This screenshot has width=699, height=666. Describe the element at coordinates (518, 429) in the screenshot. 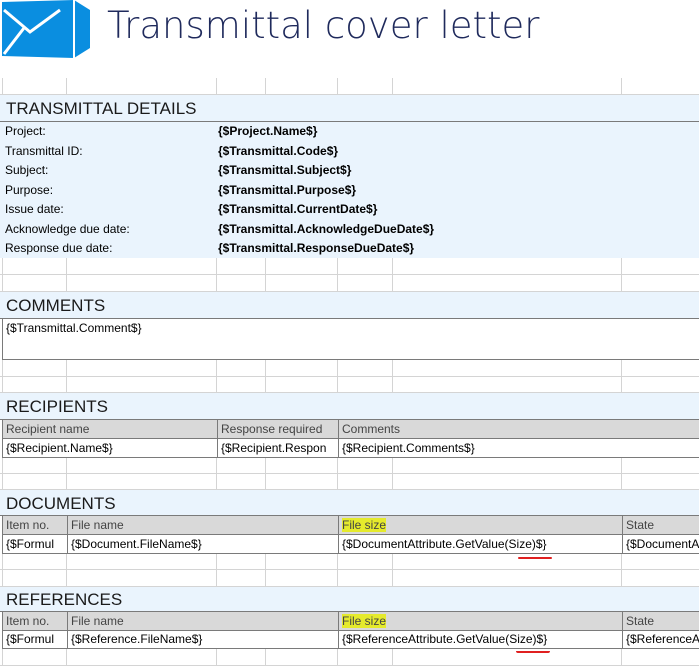

I see `column-header: Comments` at that location.